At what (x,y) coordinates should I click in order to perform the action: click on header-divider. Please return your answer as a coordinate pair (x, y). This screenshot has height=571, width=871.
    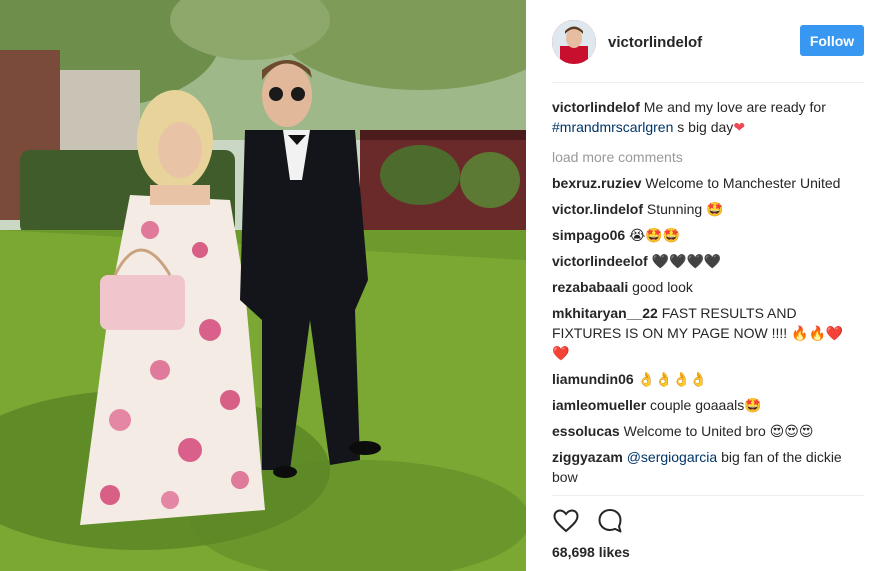
    Looking at the image, I should click on (708, 82).